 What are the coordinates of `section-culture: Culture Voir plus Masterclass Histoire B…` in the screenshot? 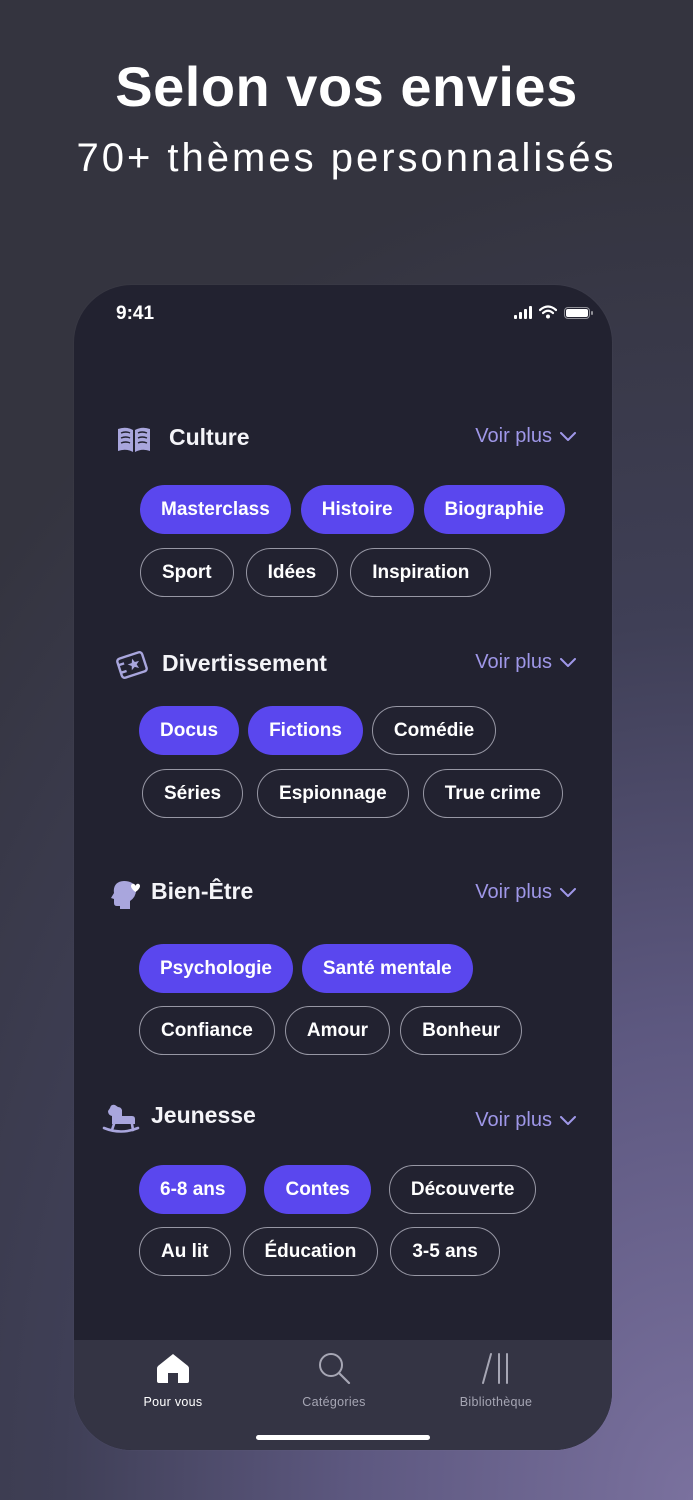 It's located at (343, 508).